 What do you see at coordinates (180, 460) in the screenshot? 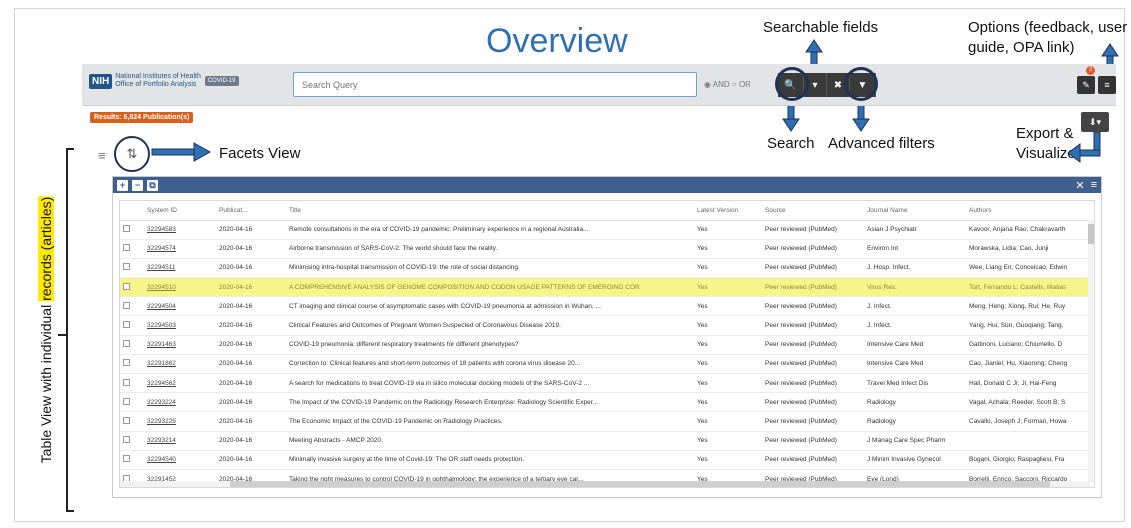
I see `system-id-link: 32294540` at bounding box center [180, 460].